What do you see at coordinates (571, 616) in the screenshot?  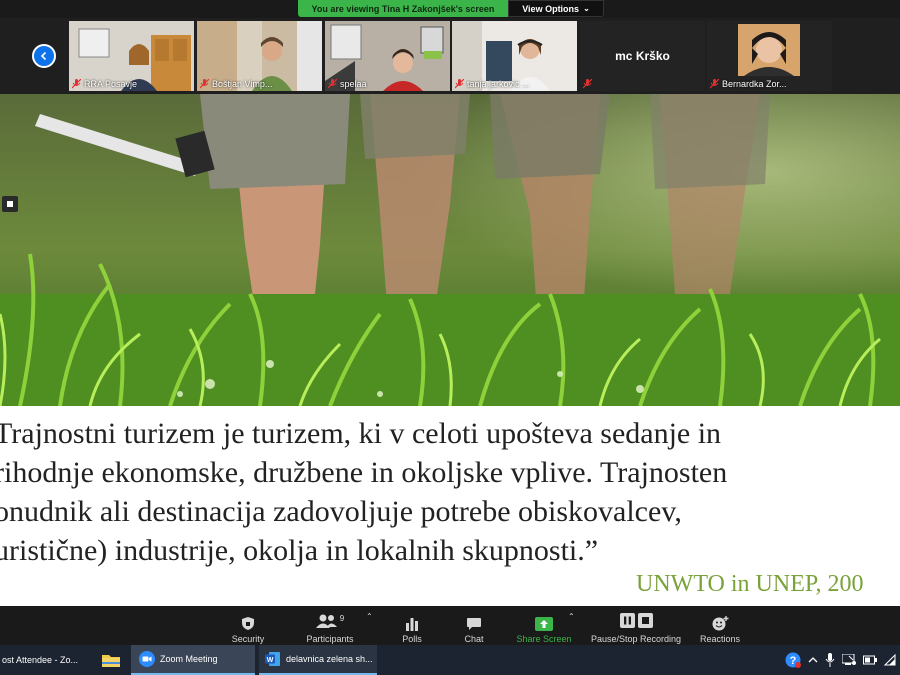 I see `share-caret-icon: ⌃` at bounding box center [571, 616].